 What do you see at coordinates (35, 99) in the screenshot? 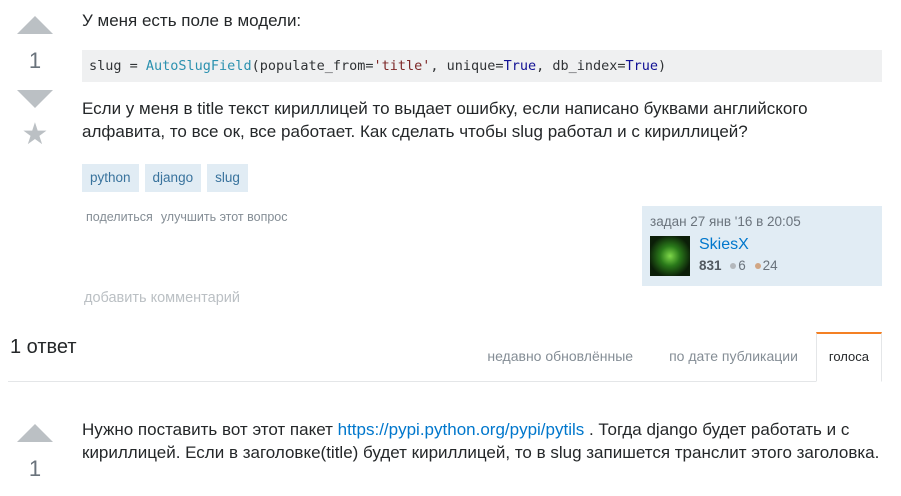
I see `downvote-arrow-icon` at bounding box center [35, 99].